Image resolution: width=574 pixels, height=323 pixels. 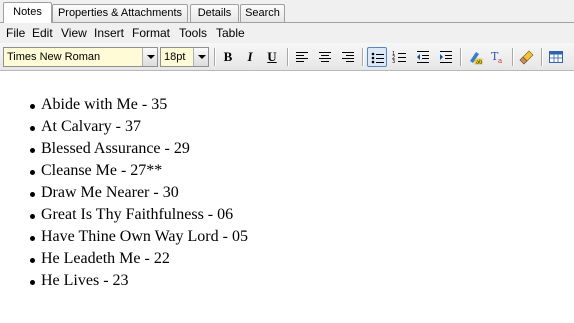 What do you see at coordinates (348, 57) in the screenshot?
I see `align-right-icon` at bounding box center [348, 57].